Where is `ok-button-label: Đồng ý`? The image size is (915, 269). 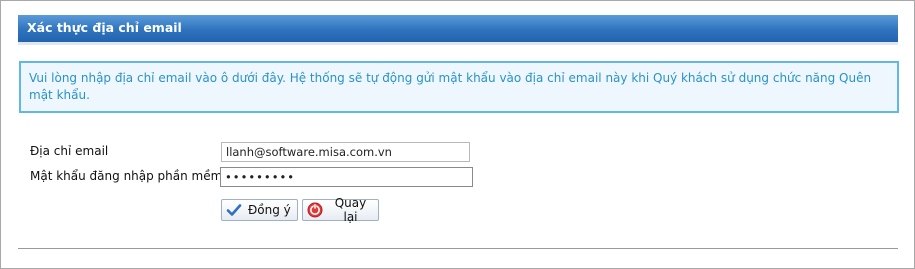 ok-button-label: Đồng ý is located at coordinates (269, 210).